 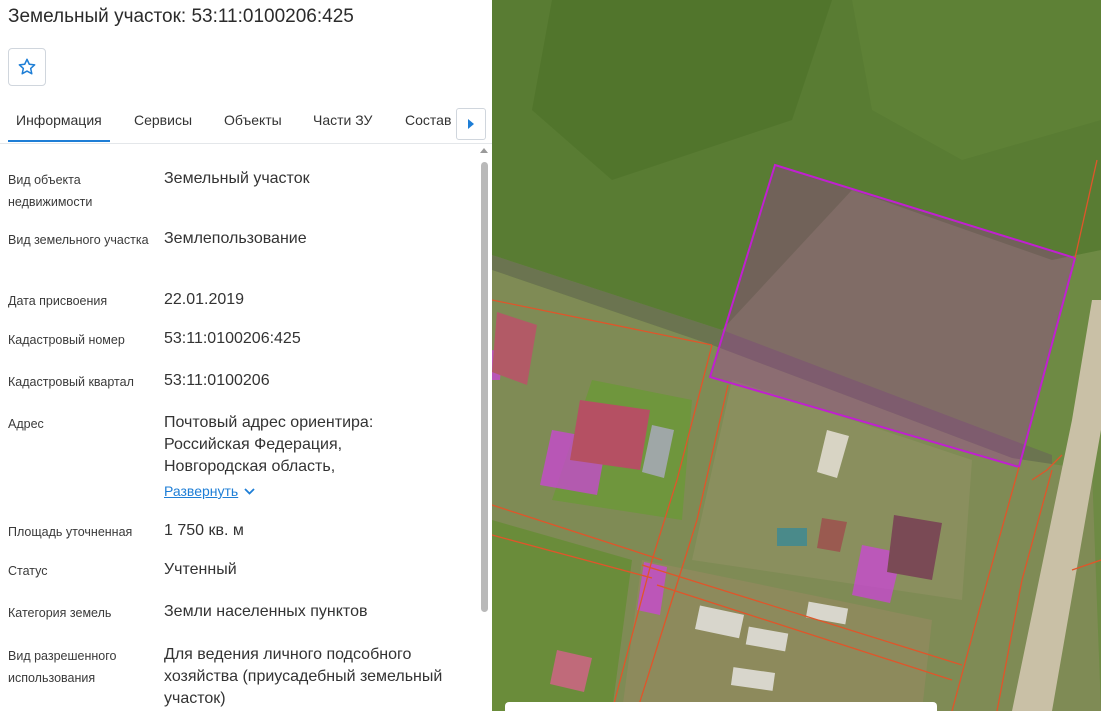 What do you see at coordinates (428, 120) in the screenshot?
I see `tab-composition: Состав` at bounding box center [428, 120].